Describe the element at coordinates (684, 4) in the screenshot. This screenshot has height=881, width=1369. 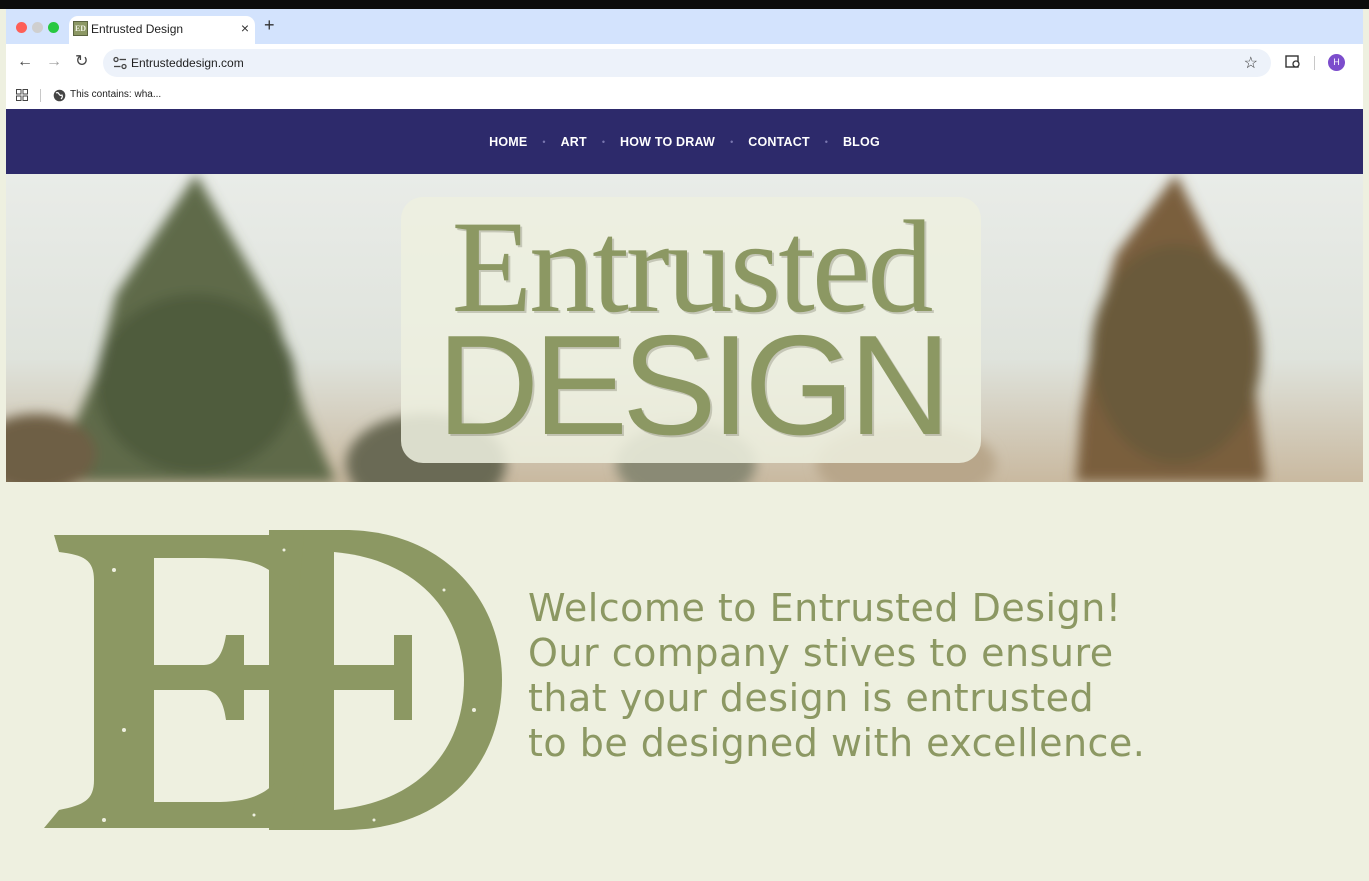
I see `window-top-border` at that location.